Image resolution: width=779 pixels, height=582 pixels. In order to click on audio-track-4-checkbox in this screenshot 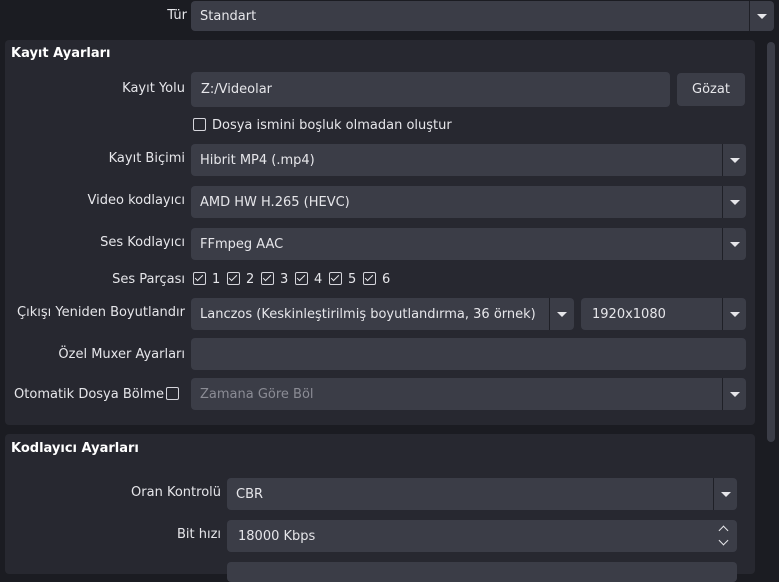, I will do `click(301, 278)`.